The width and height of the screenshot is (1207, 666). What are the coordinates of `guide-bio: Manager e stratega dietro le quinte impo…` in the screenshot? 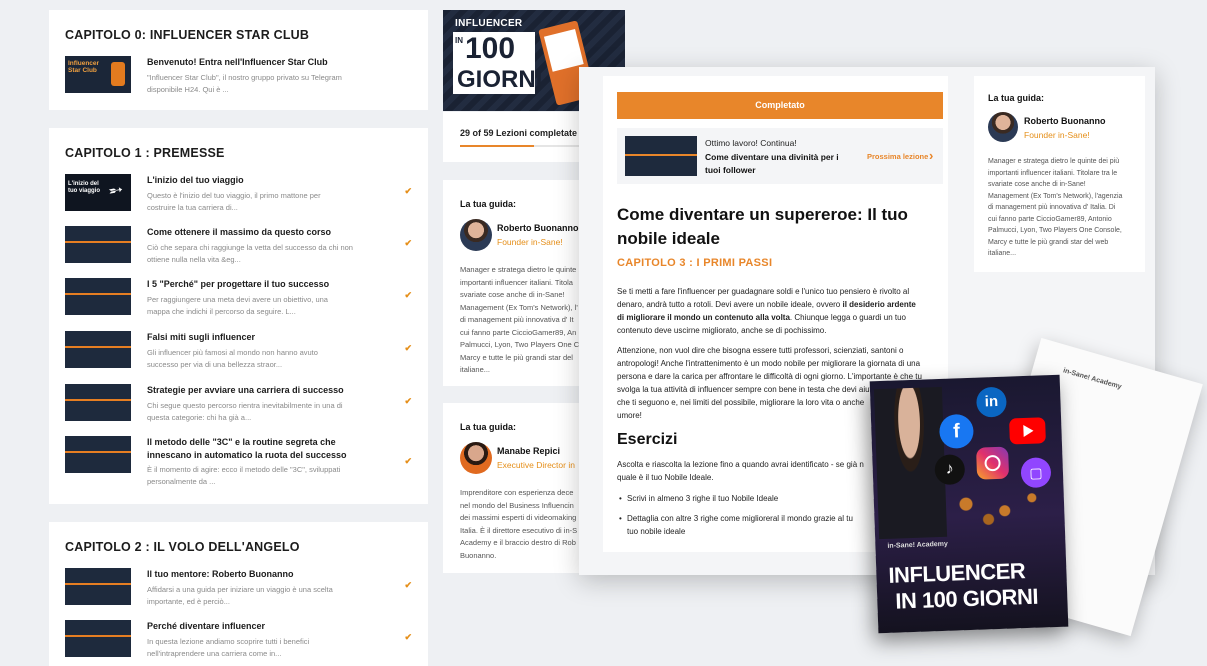 It's located at (519, 320).